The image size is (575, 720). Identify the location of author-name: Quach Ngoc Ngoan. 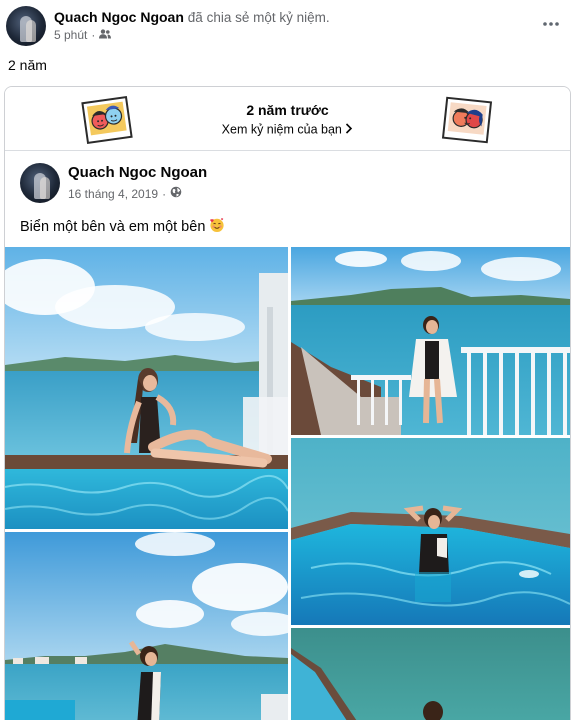
(119, 17).